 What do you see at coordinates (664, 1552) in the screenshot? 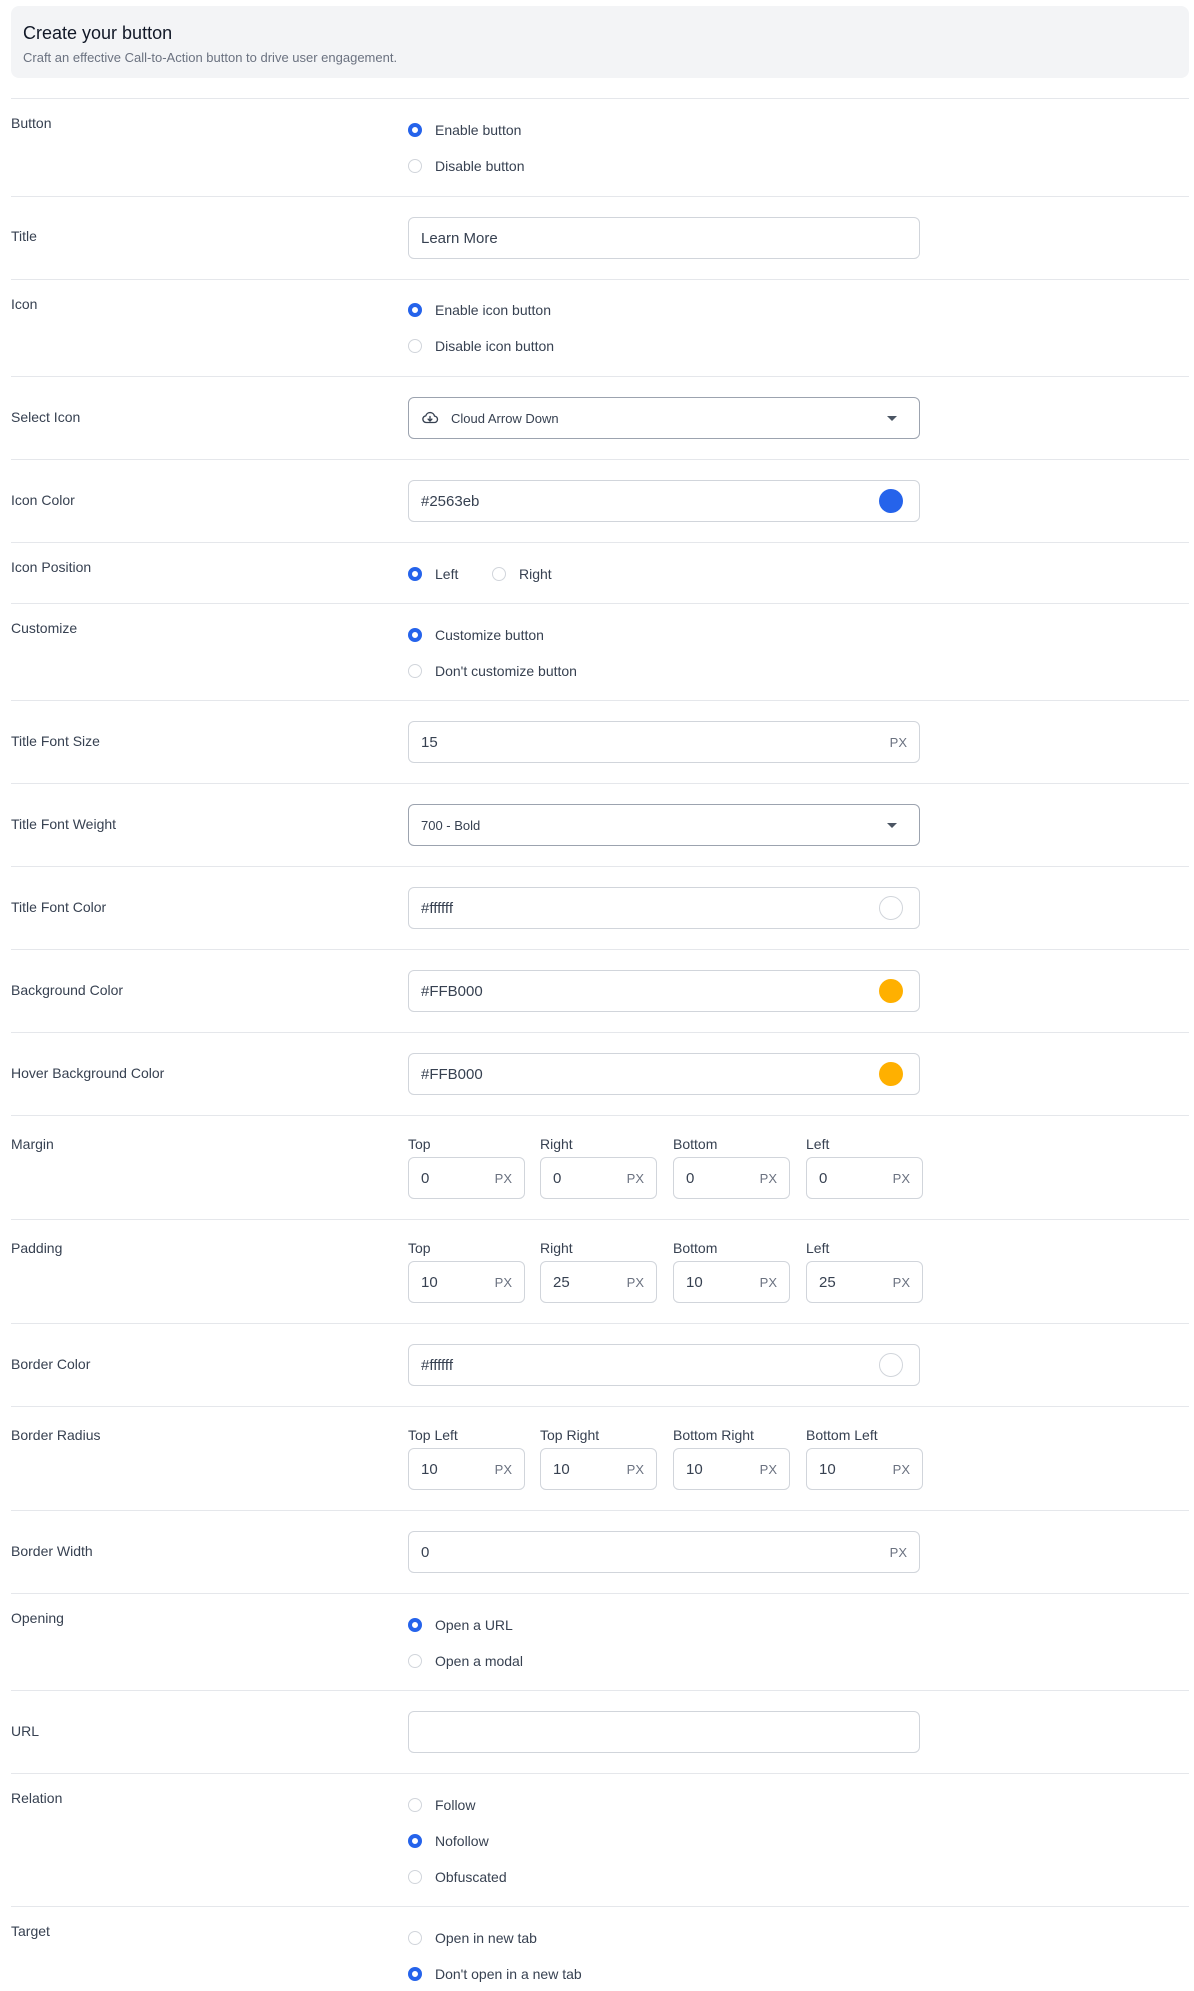
I see `border-width-input: 0 PX` at bounding box center [664, 1552].